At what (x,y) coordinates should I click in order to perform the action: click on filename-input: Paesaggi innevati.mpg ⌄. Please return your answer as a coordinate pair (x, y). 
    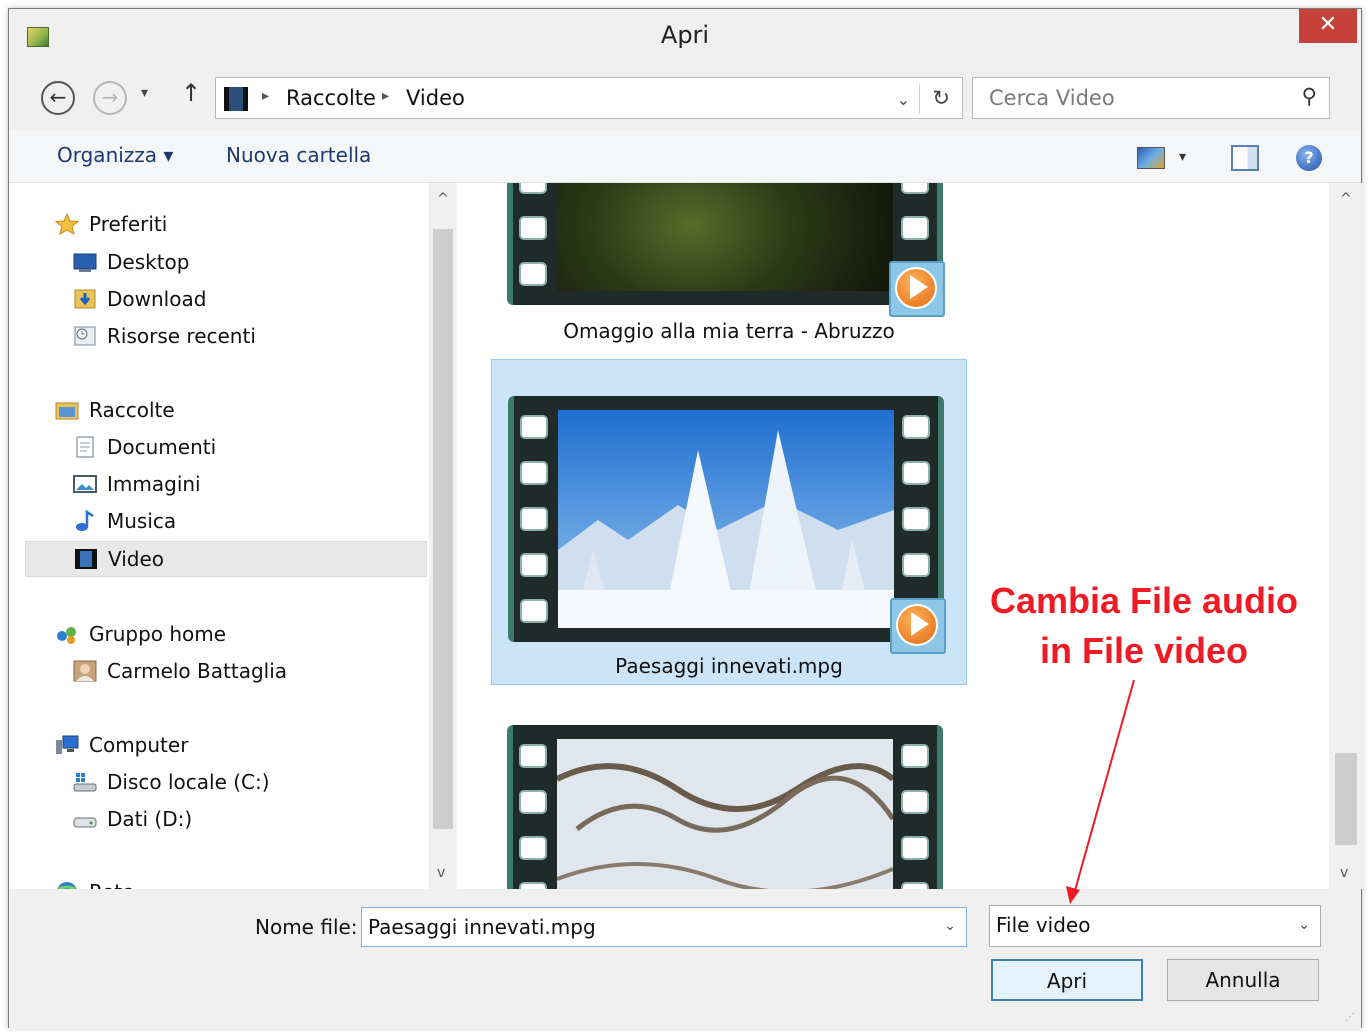
    Looking at the image, I should click on (664, 927).